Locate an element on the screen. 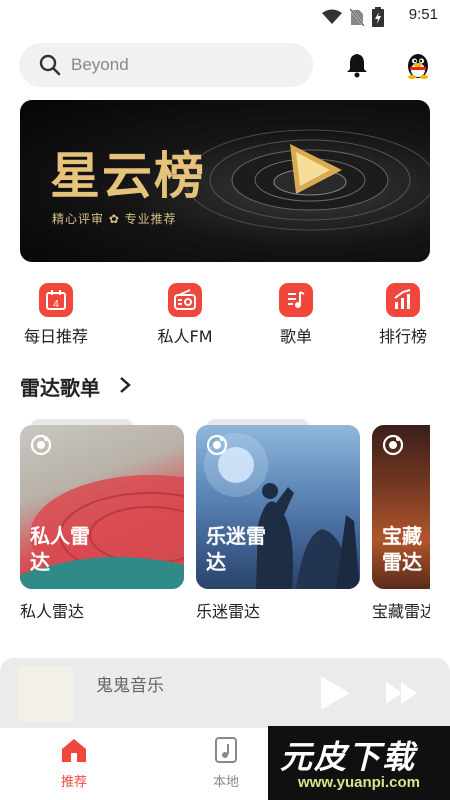 The height and width of the screenshot is (800, 450). tab-recommend: 推荐 is located at coordinates (74, 763).